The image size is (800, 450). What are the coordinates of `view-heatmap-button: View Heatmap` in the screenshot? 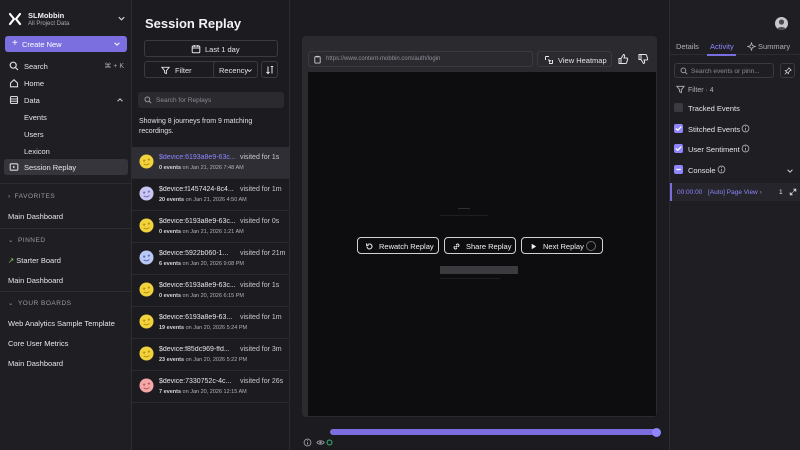 It's located at (574, 59).